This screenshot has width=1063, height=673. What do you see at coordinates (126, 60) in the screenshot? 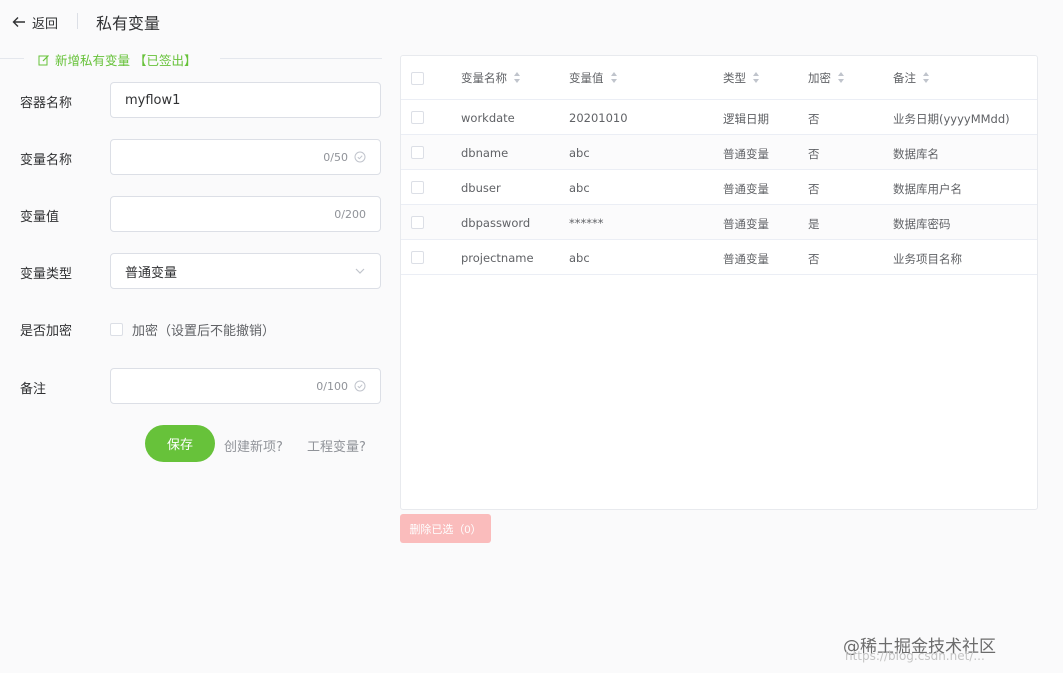
I see `section-title-text: 新增私有变量 【已签出】` at bounding box center [126, 60].